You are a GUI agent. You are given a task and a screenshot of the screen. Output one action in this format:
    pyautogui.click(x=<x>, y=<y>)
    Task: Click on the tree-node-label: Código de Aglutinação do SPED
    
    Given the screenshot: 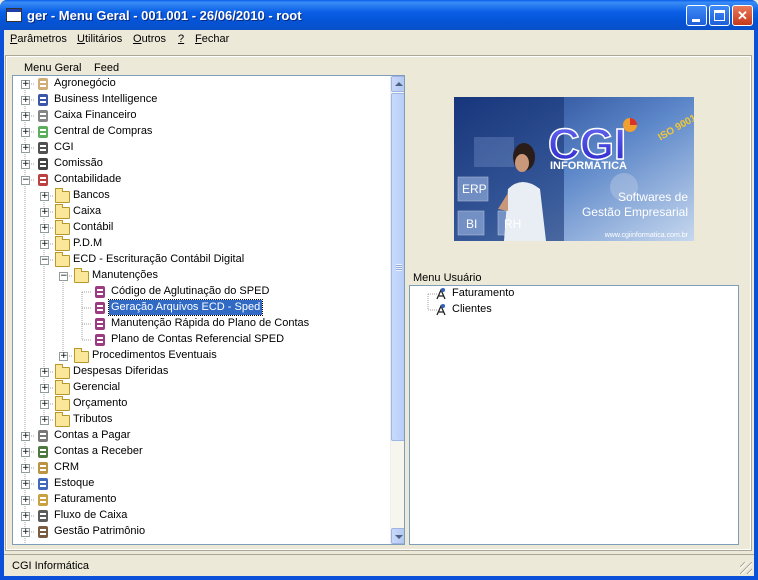 What is the action you would take?
    pyautogui.click(x=190, y=291)
    